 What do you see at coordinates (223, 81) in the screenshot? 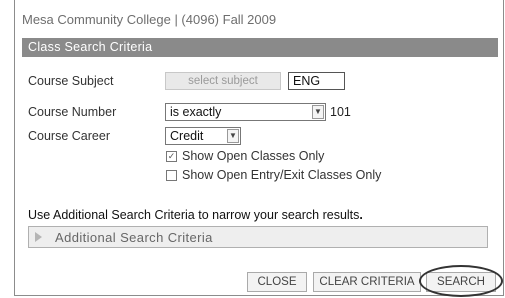
I see `select-subject-button: select subject` at bounding box center [223, 81].